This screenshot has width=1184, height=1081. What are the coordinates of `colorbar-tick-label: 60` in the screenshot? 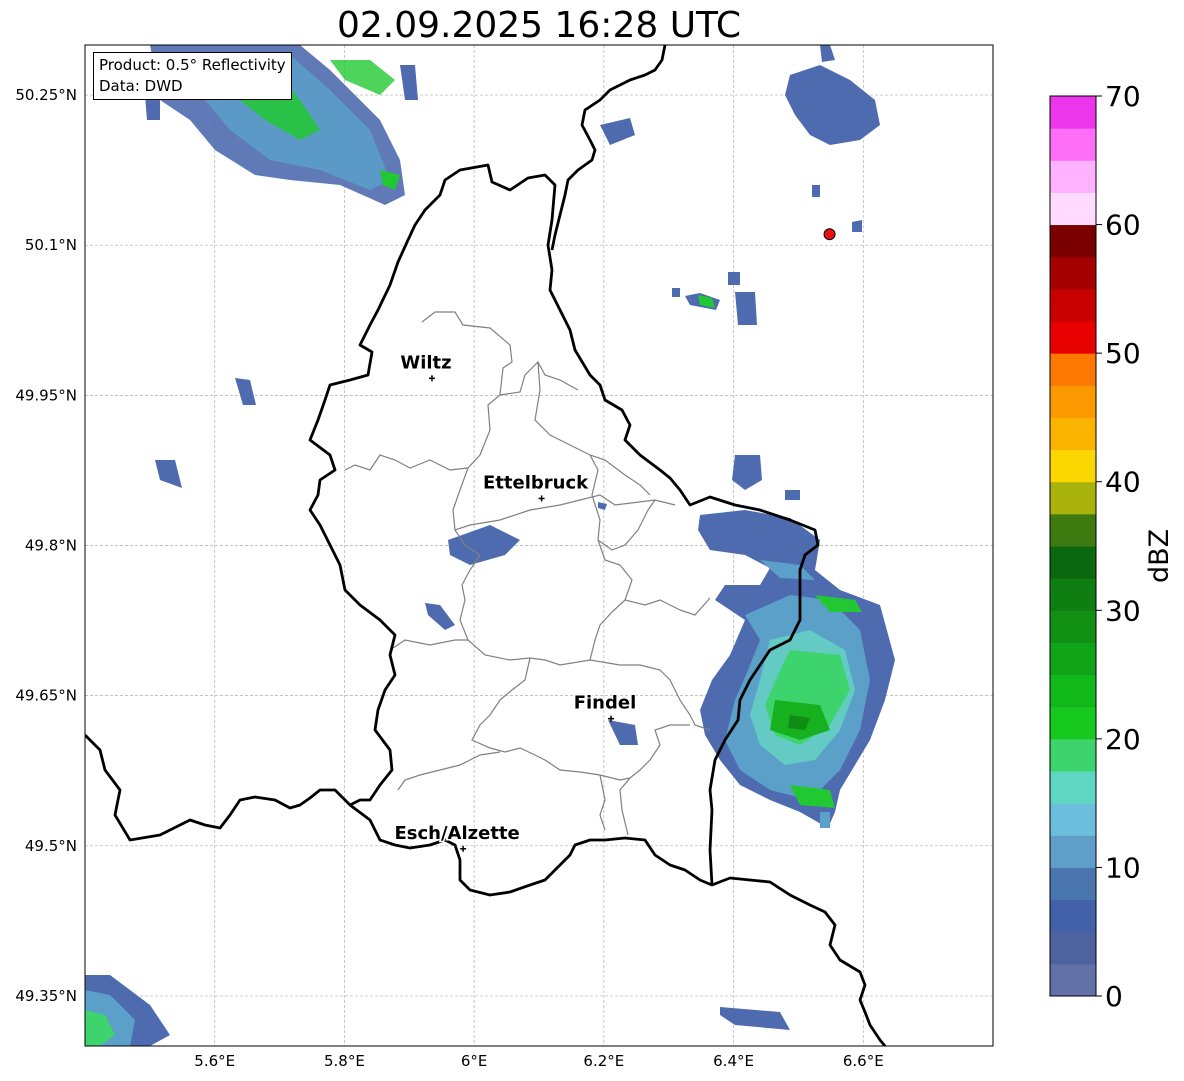 It's located at (1123, 225).